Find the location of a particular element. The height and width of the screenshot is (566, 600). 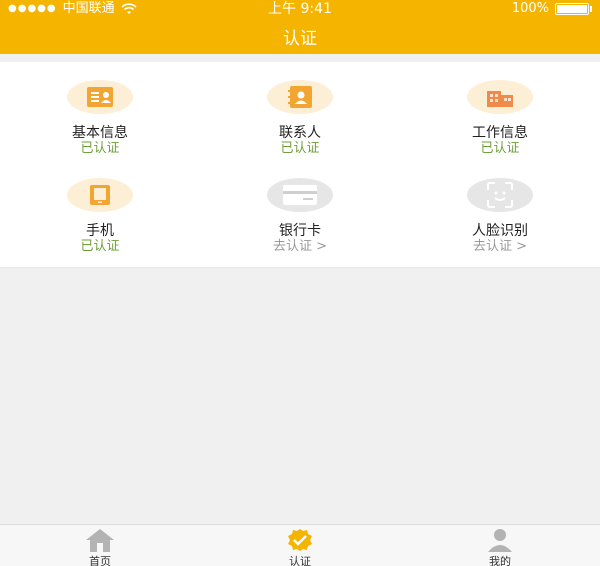

work-info-icon-bg is located at coordinates (500, 97).